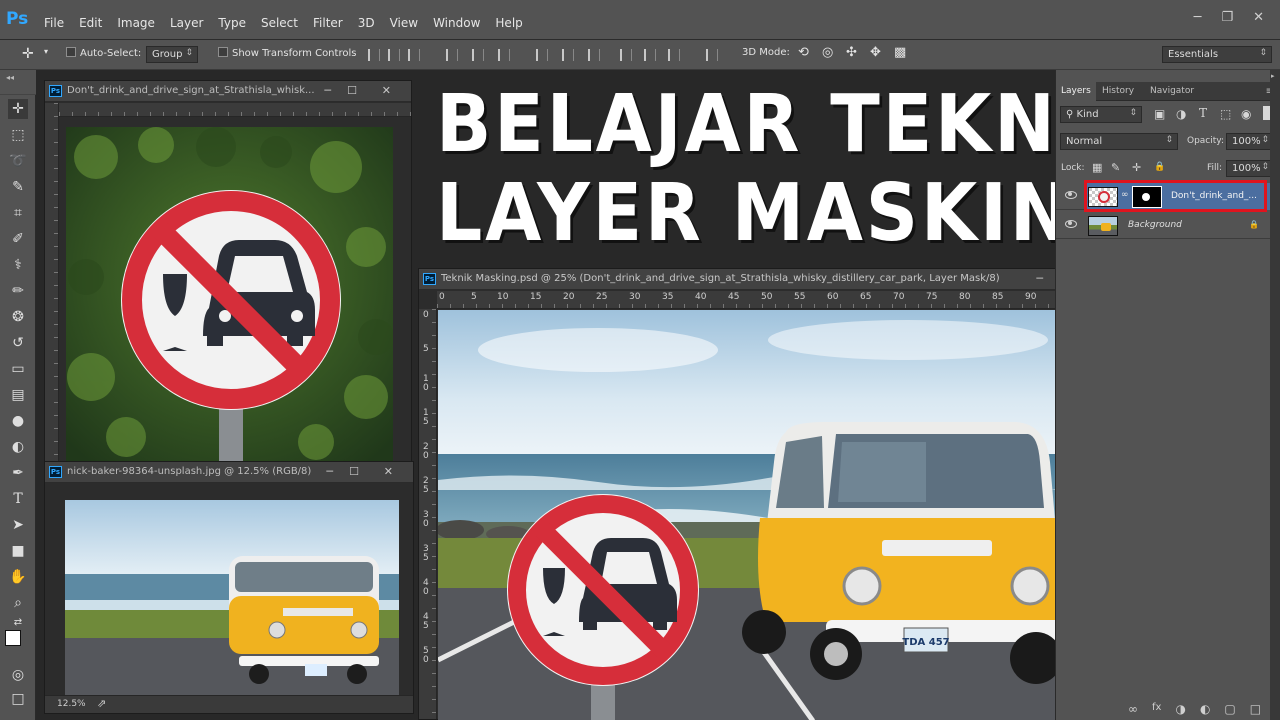 The height and width of the screenshot is (720, 1280). Describe the element at coordinates (18, 577) in the screenshot. I see `hand-tool-icon: ✋` at that location.